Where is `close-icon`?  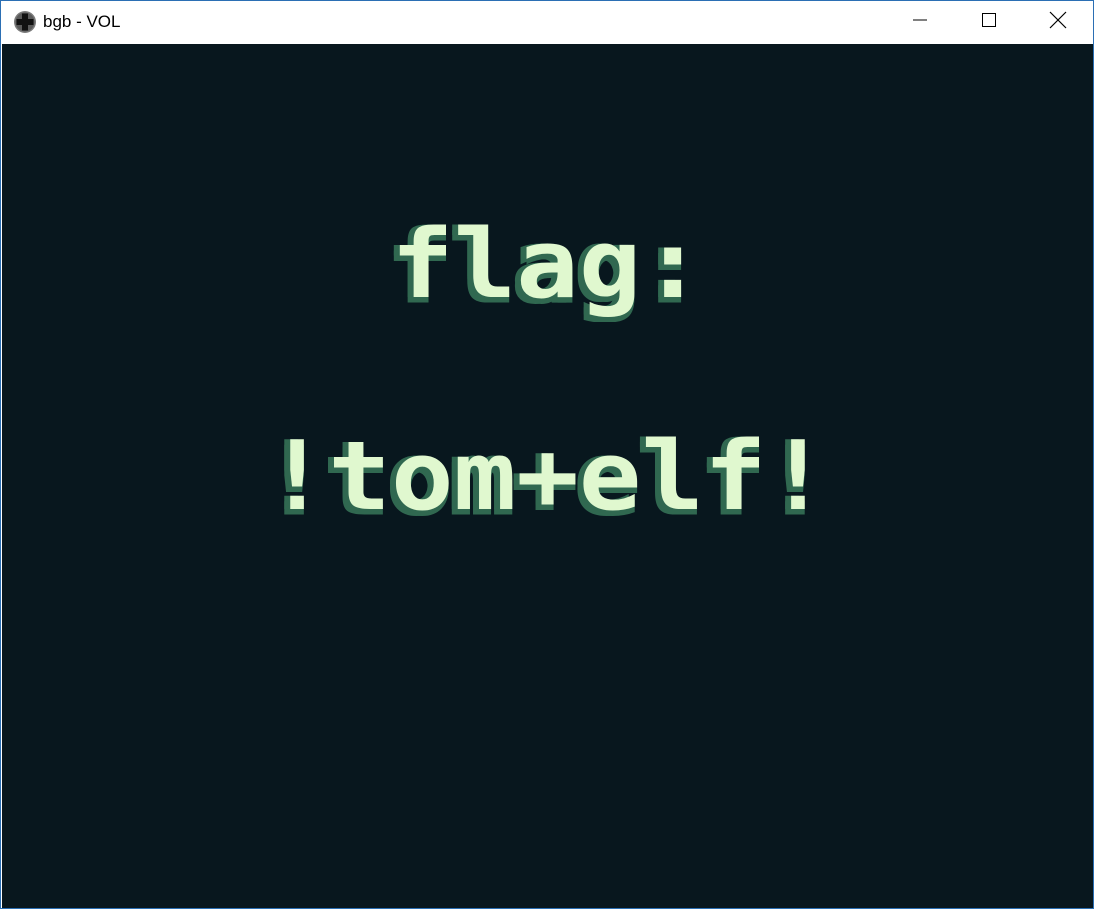 close-icon is located at coordinates (1058, 22).